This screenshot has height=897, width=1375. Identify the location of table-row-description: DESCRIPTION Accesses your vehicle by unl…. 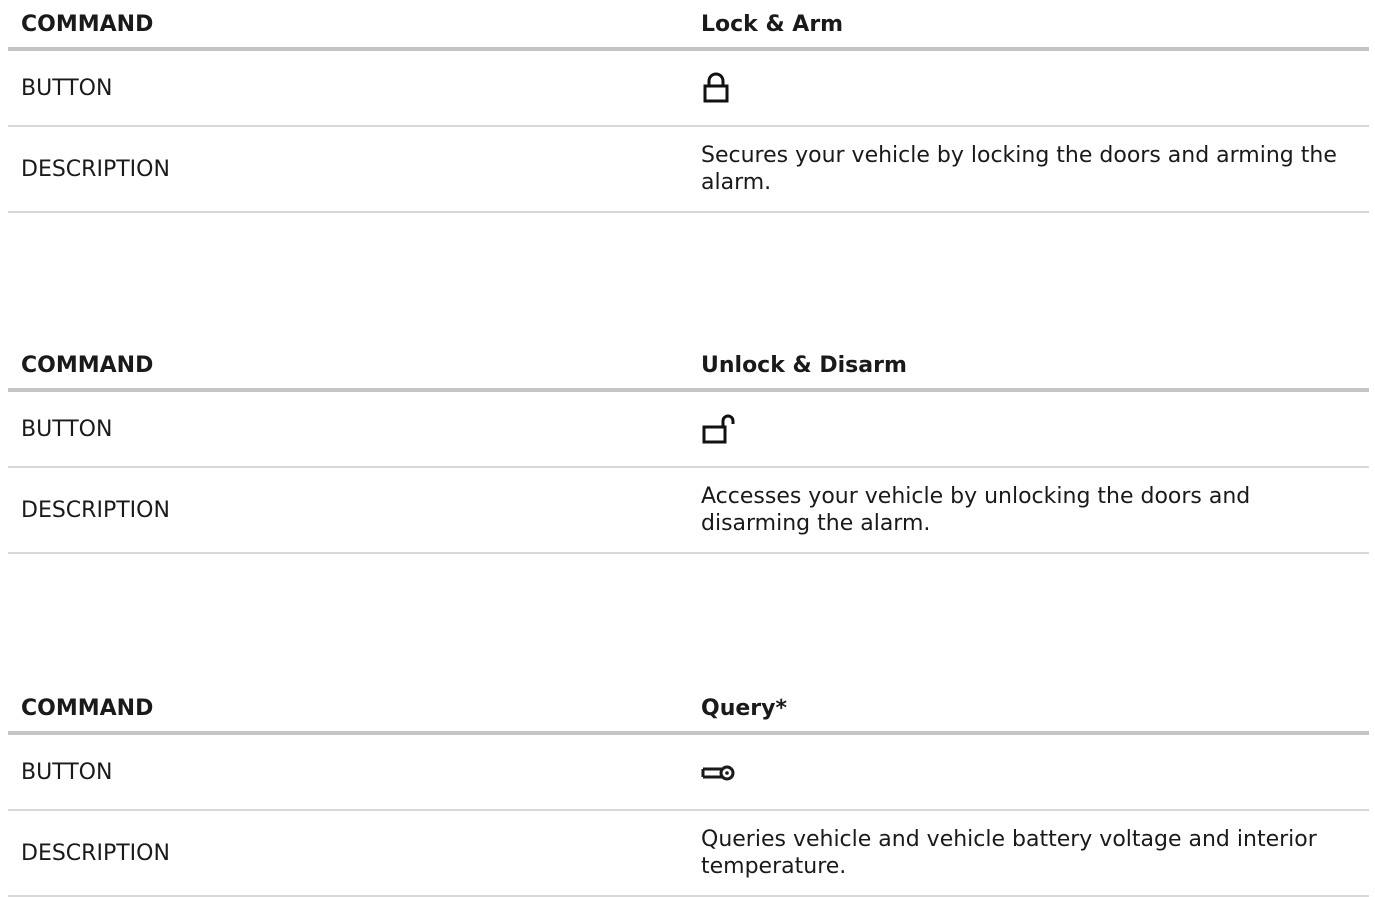
(688, 510).